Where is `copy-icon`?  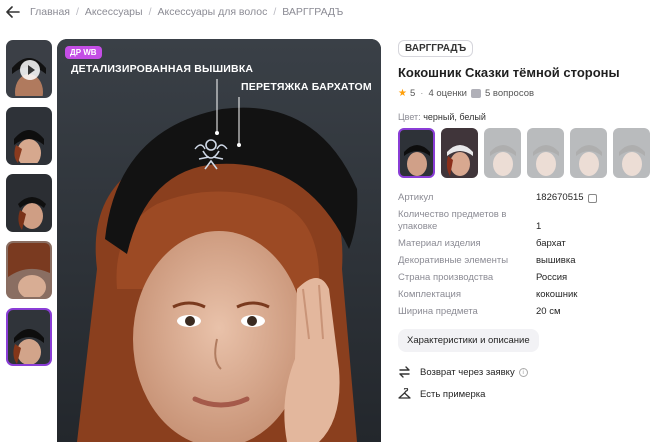 copy-icon is located at coordinates (592, 198).